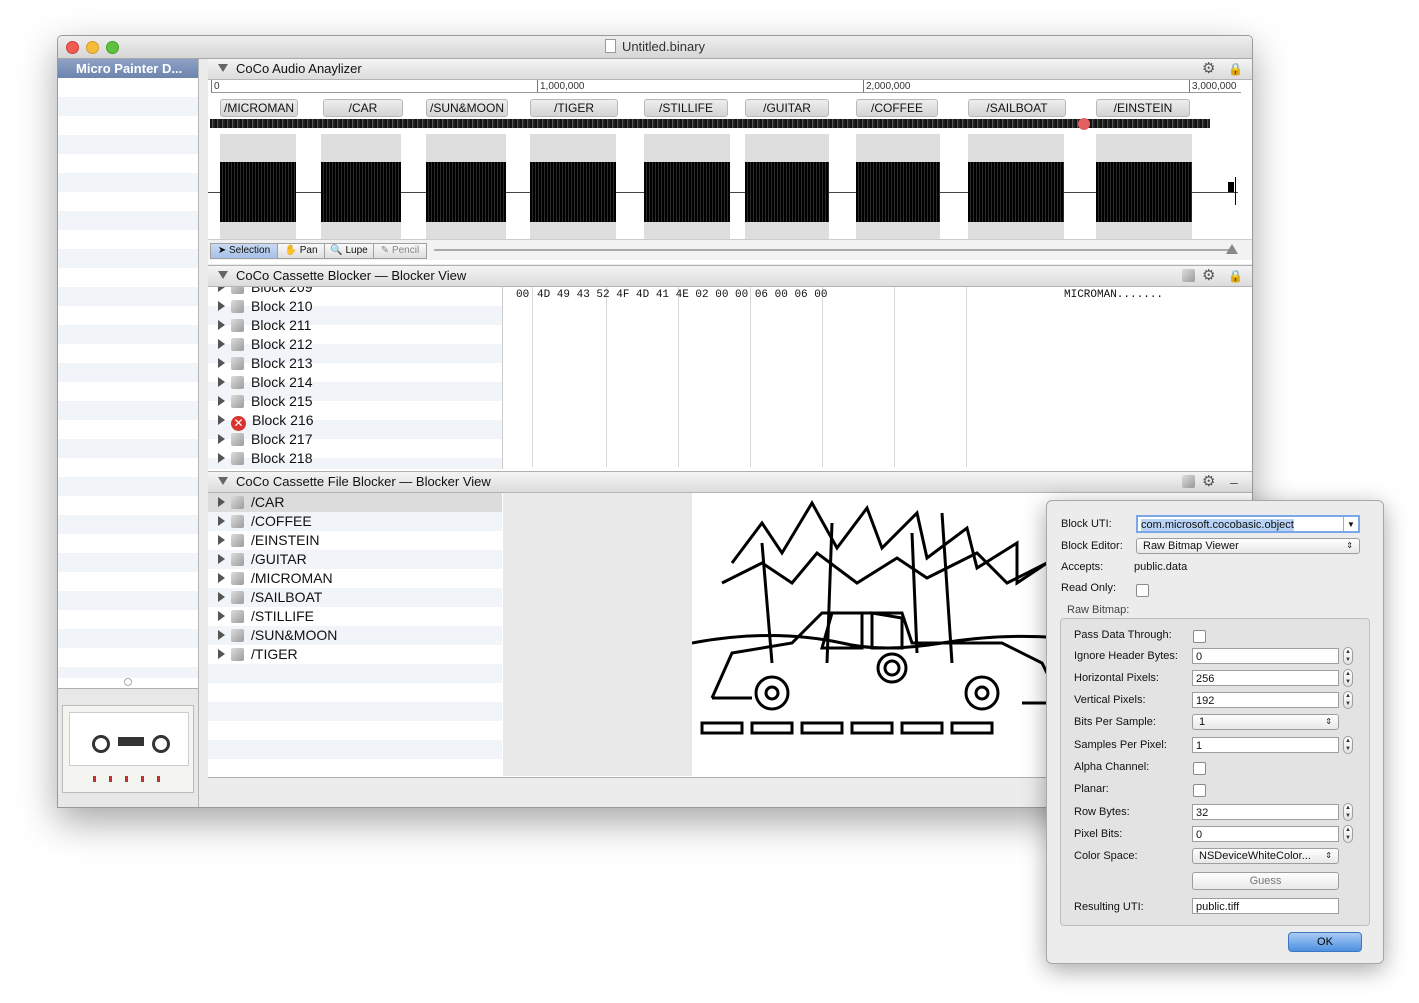  What do you see at coordinates (787, 108) in the screenshot?
I see `audio-file-label: /GUITAR` at bounding box center [787, 108].